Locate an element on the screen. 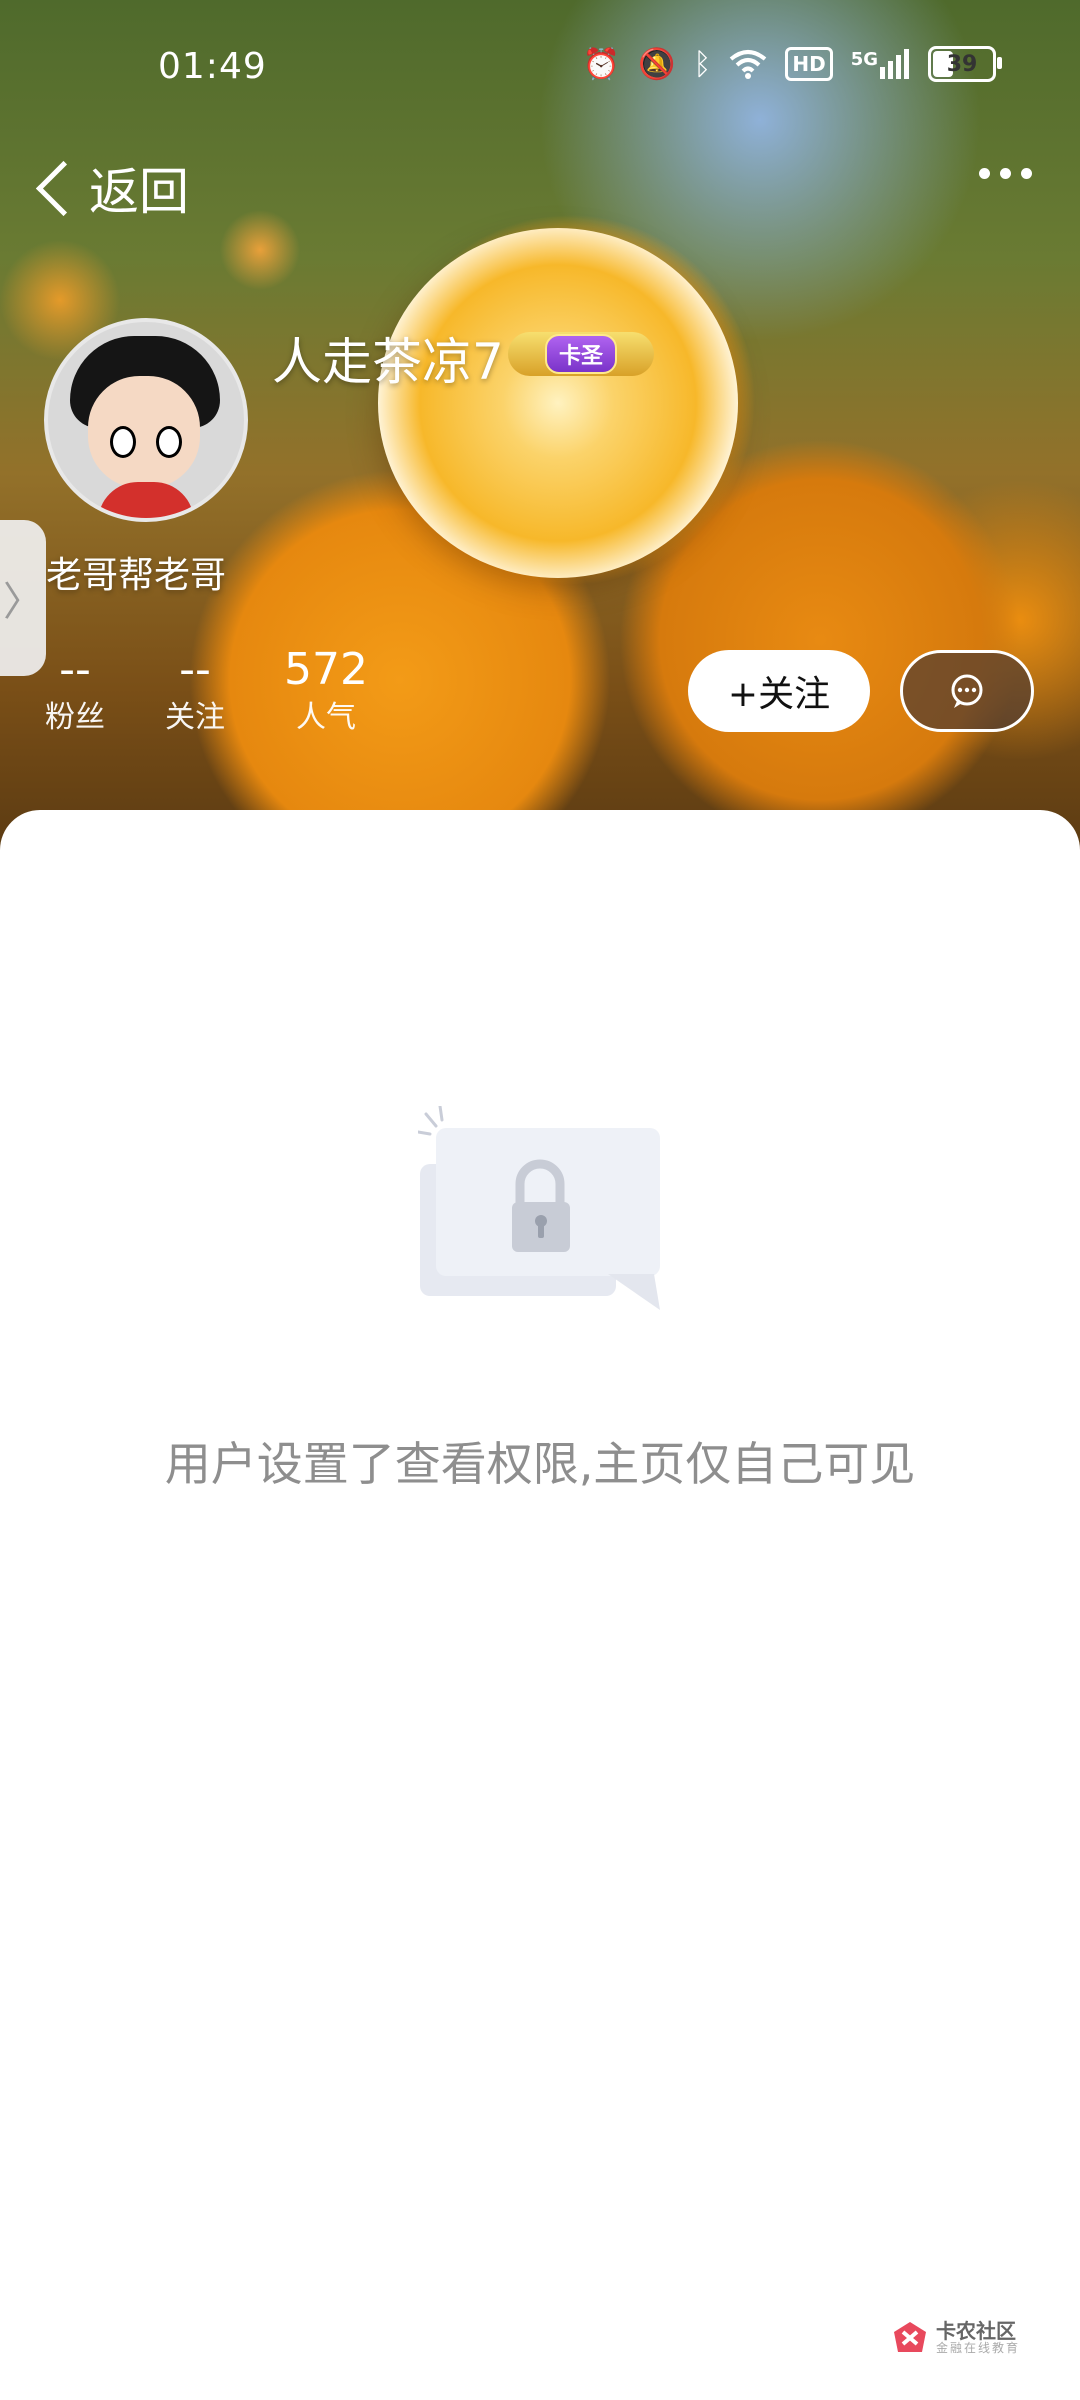  user-bio: 老哥帮老哥 is located at coordinates (136, 575).